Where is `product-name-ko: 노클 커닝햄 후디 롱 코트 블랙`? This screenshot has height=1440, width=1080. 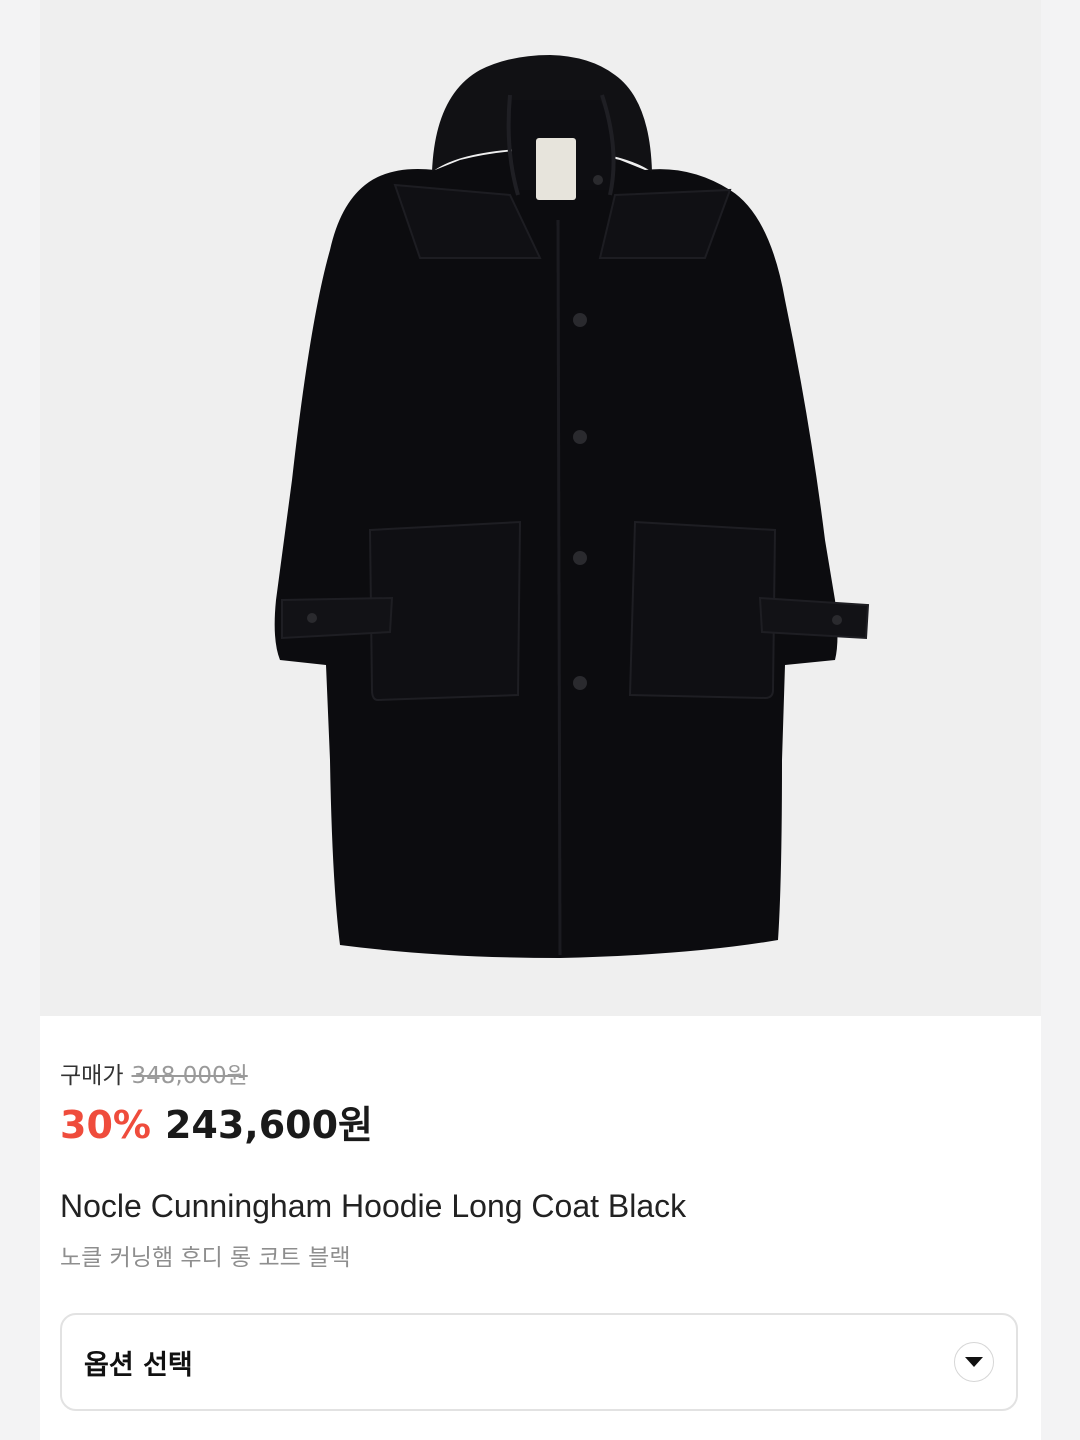
product-name-ko: 노클 커닝햄 후디 롱 코트 블랙 is located at coordinates (205, 1258).